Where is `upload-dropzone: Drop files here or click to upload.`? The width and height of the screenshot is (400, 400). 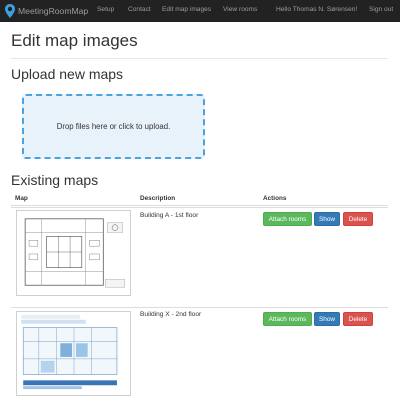
upload-dropzone: Drop files here or click to upload. is located at coordinates (113, 126).